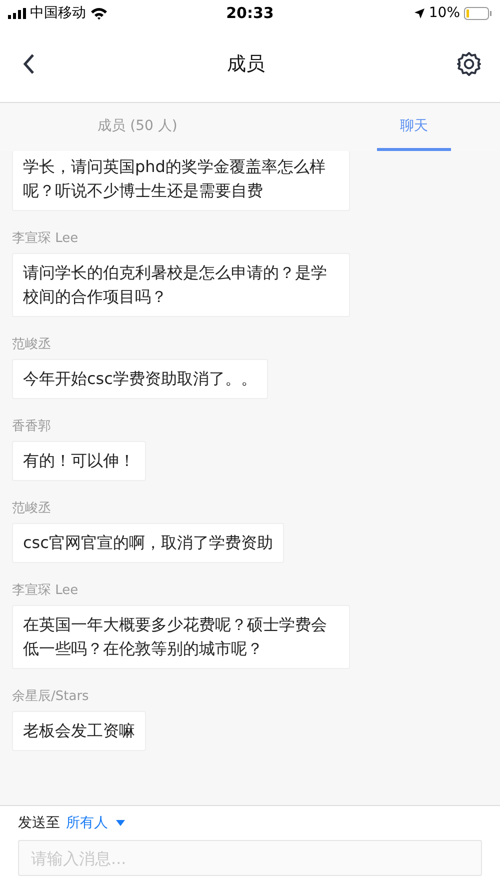  I want to click on recipient-dropdown: 所有人, so click(95, 823).